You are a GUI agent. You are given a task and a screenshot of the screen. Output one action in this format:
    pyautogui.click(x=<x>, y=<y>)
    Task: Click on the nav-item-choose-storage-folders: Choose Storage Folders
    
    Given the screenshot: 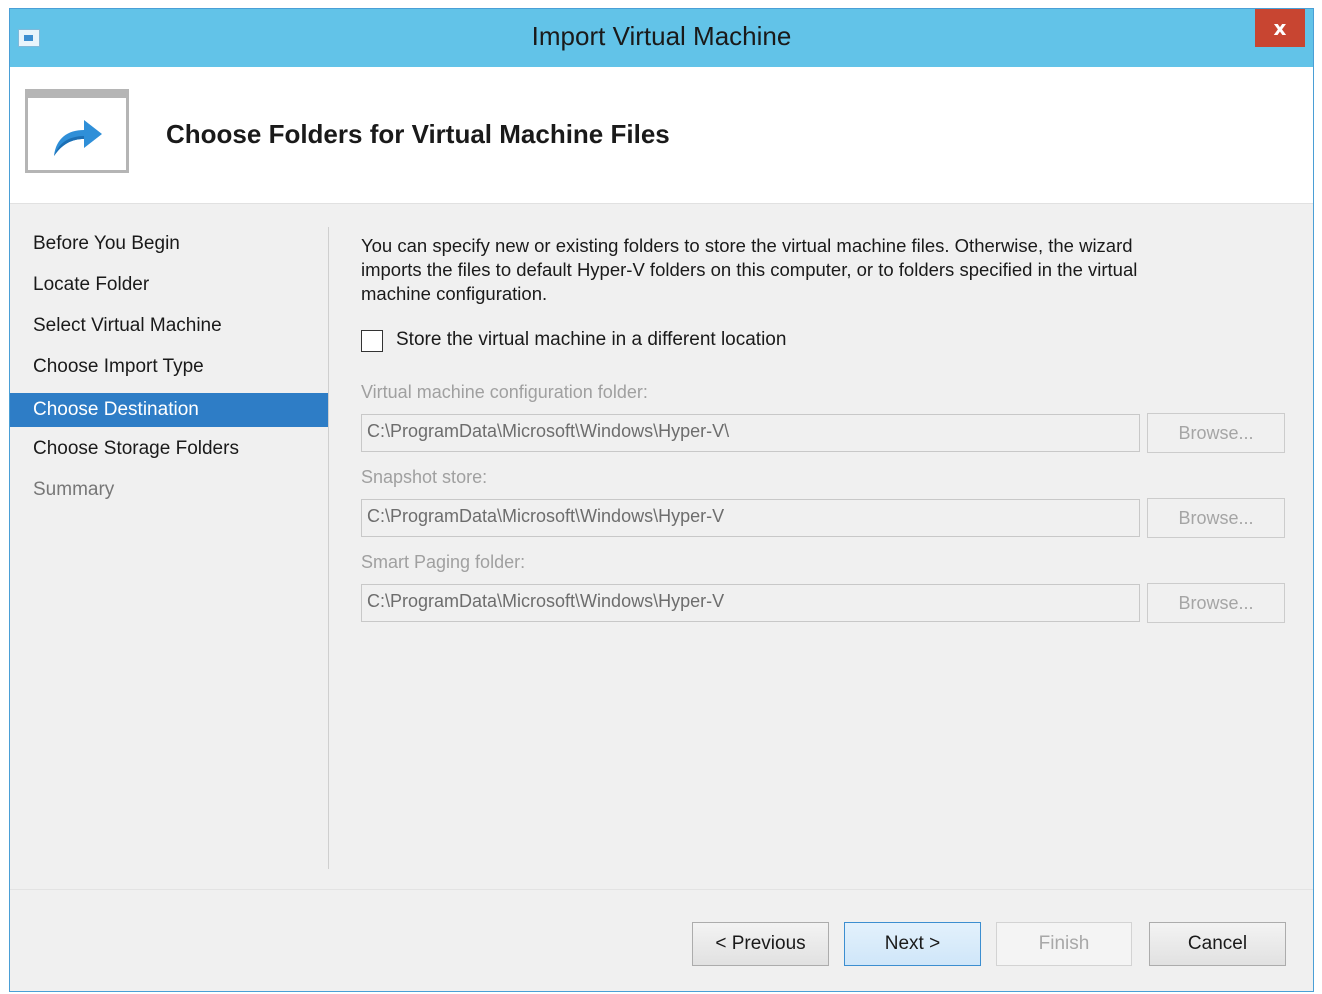 What is the action you would take?
    pyautogui.click(x=169, y=450)
    